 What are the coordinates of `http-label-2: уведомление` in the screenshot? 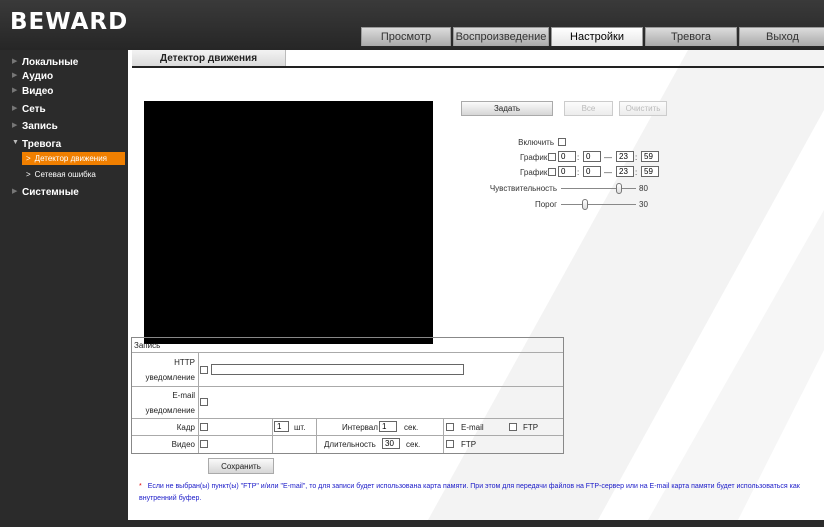 It's located at (170, 377).